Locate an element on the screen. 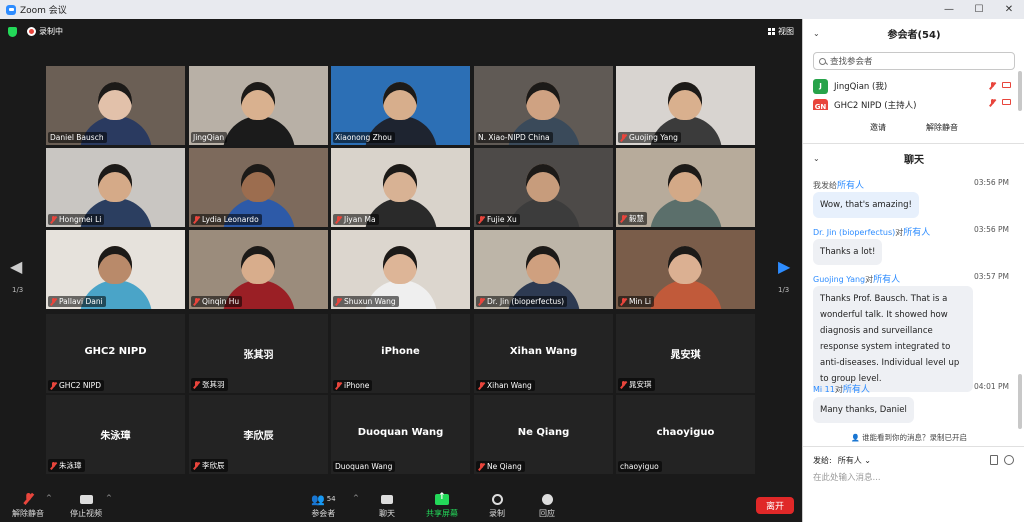  video-tile: GHC2 NIPD GHC2 NIPD is located at coordinates (115, 353).